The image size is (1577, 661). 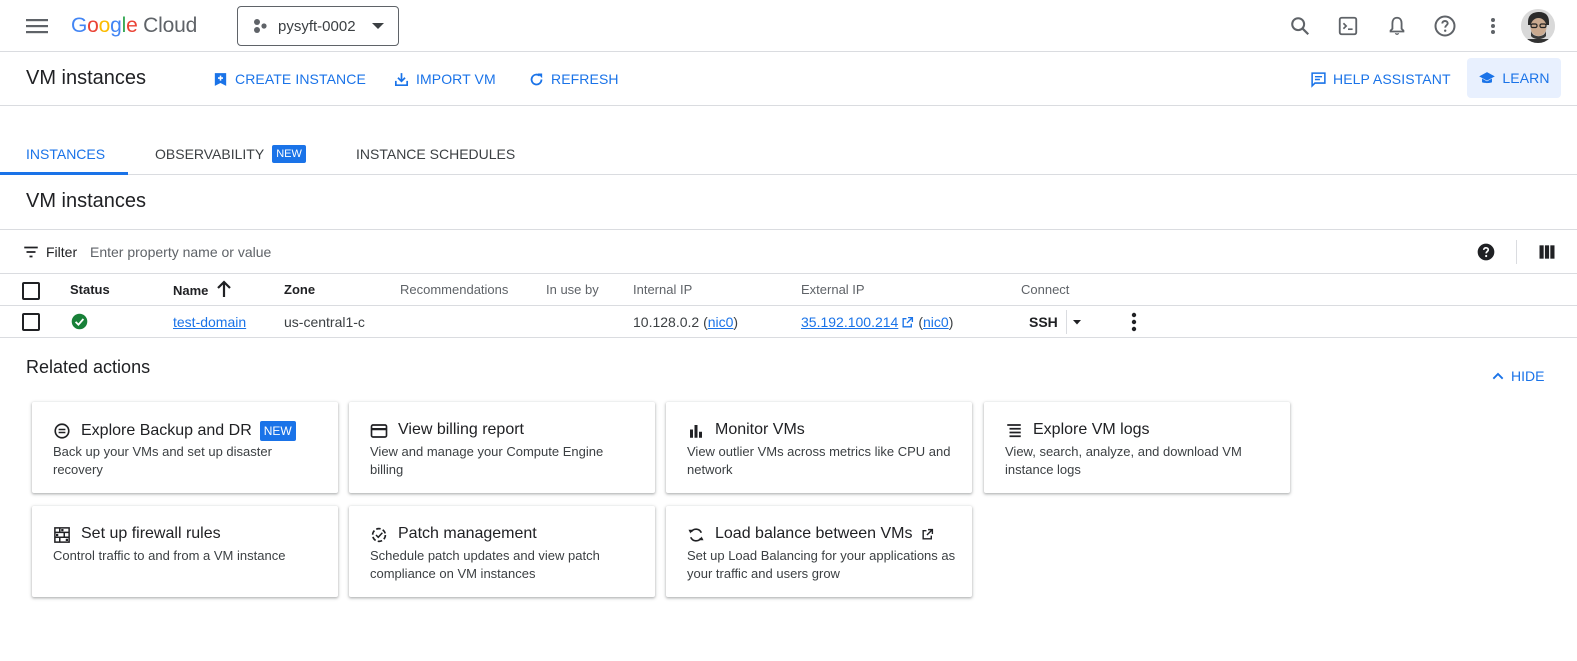 What do you see at coordinates (1318, 79) in the screenshot?
I see `chat-icon` at bounding box center [1318, 79].